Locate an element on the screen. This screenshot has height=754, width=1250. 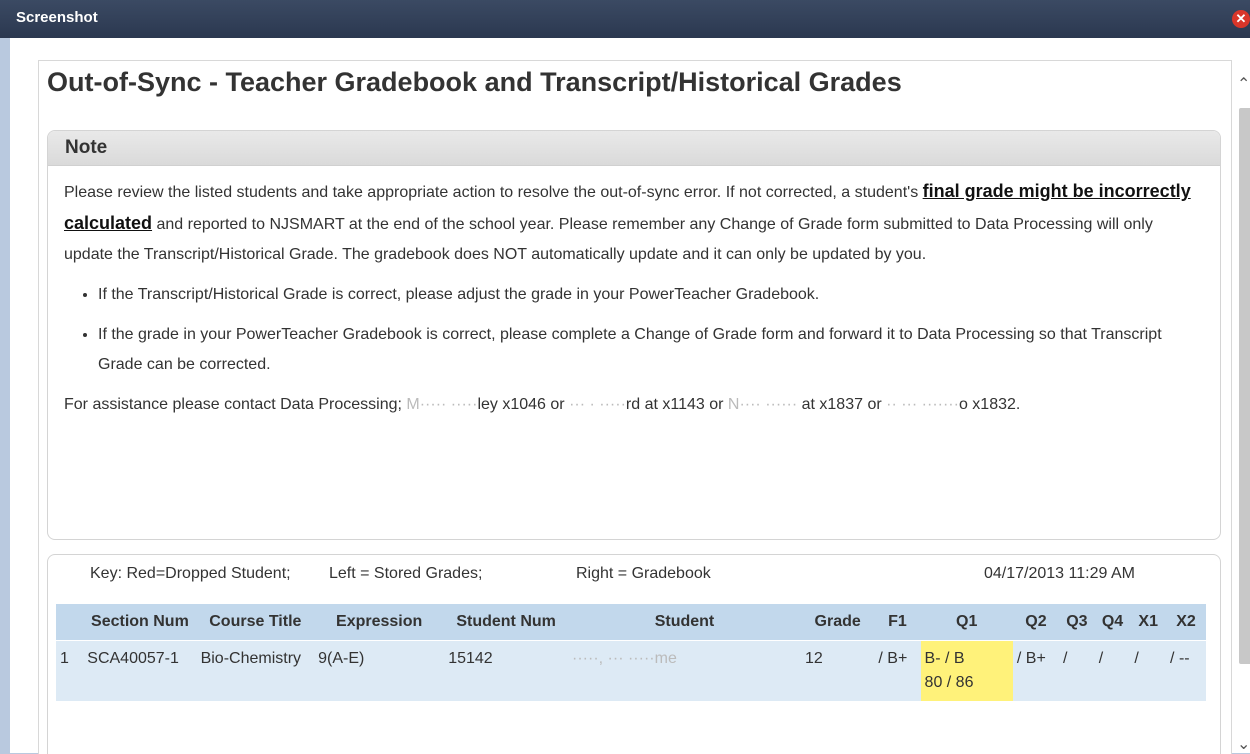
cell-student-num: 15142 is located at coordinates (506, 670).